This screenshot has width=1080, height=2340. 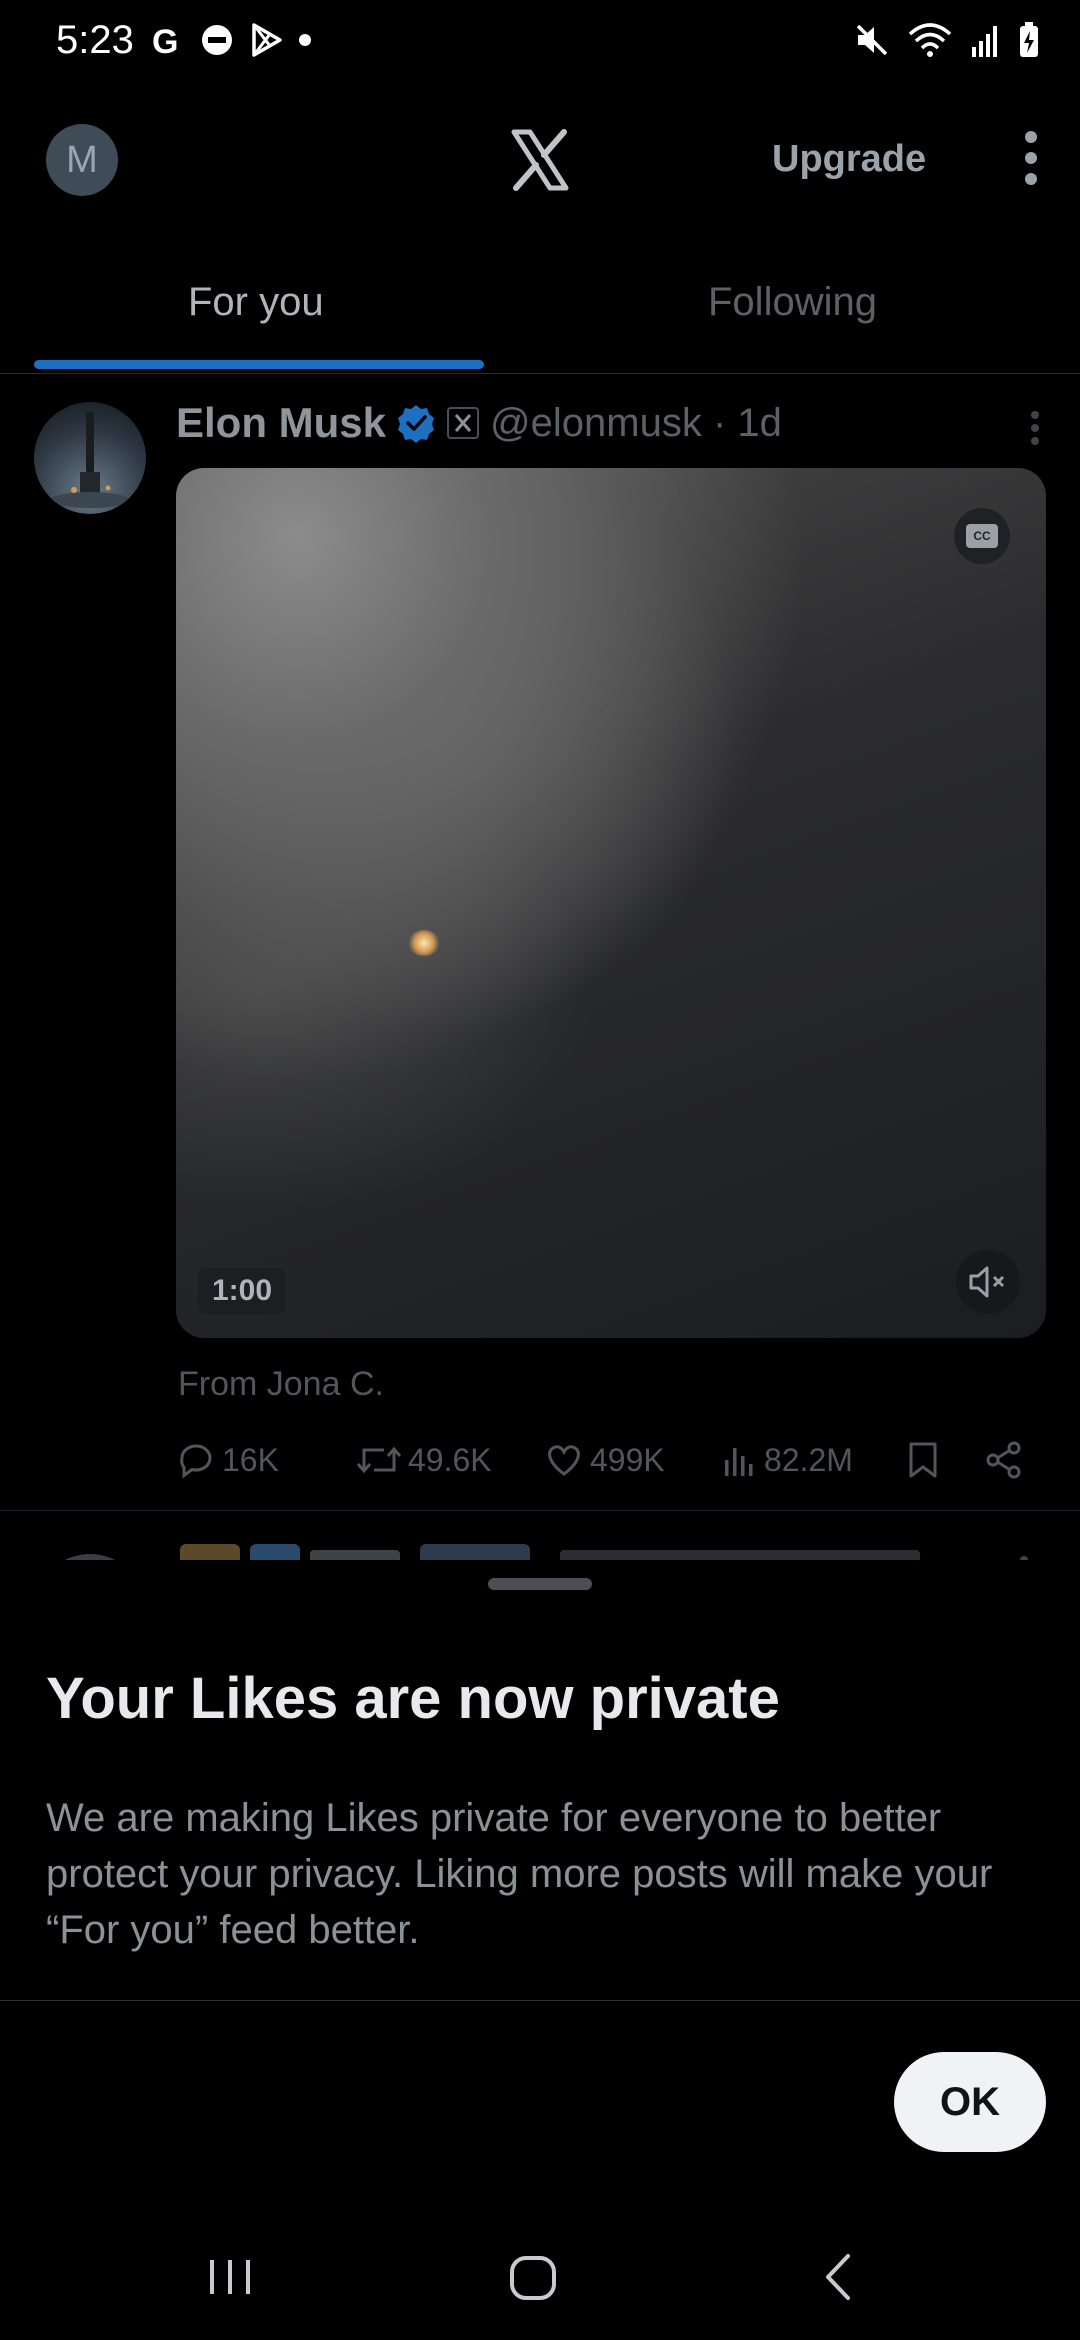 I want to click on sheet-drag-handle, so click(x=540, y=1584).